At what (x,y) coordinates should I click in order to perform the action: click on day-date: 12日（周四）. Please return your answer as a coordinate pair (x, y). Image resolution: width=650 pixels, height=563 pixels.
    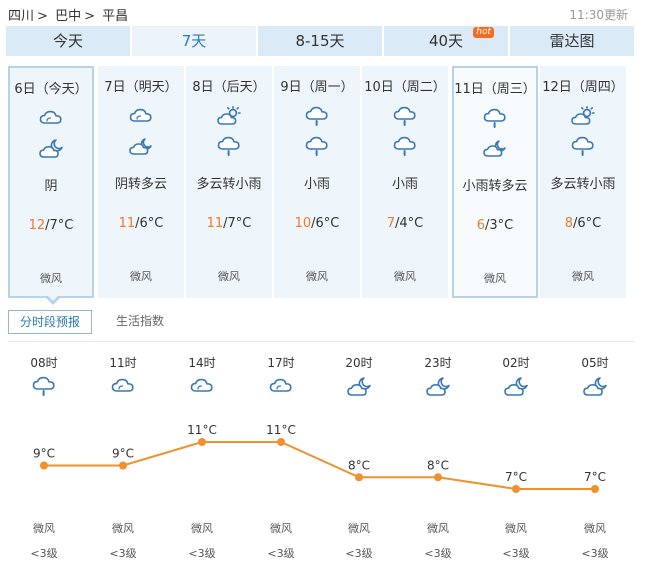
    Looking at the image, I should click on (583, 87).